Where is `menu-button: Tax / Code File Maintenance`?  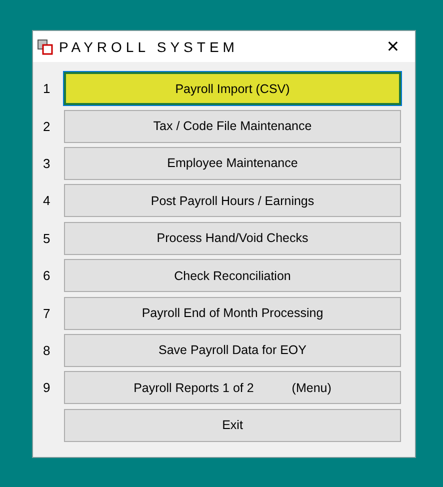
menu-button: Tax / Code File Maintenance is located at coordinates (232, 126).